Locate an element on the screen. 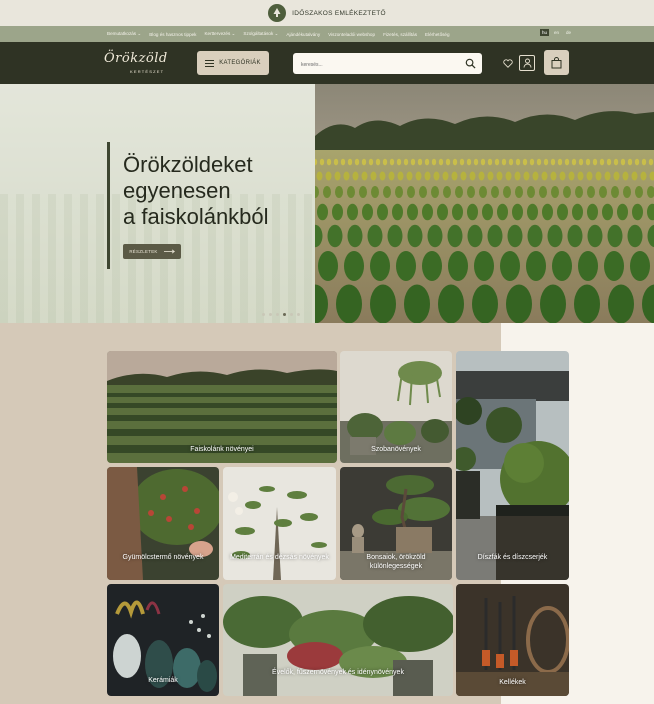 The height and width of the screenshot is (704, 654). lang-hu: hu is located at coordinates (545, 32).